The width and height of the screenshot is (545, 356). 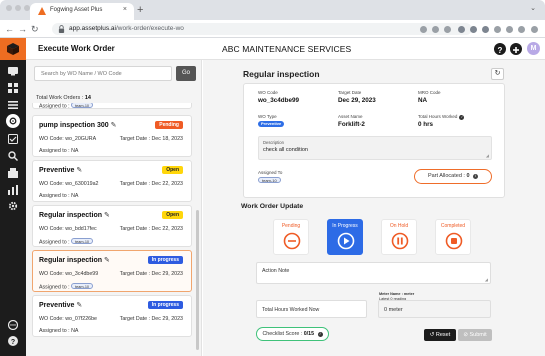 What do you see at coordinates (57, 305) in the screenshot?
I see `card-title-text: Preventive` at bounding box center [57, 305].